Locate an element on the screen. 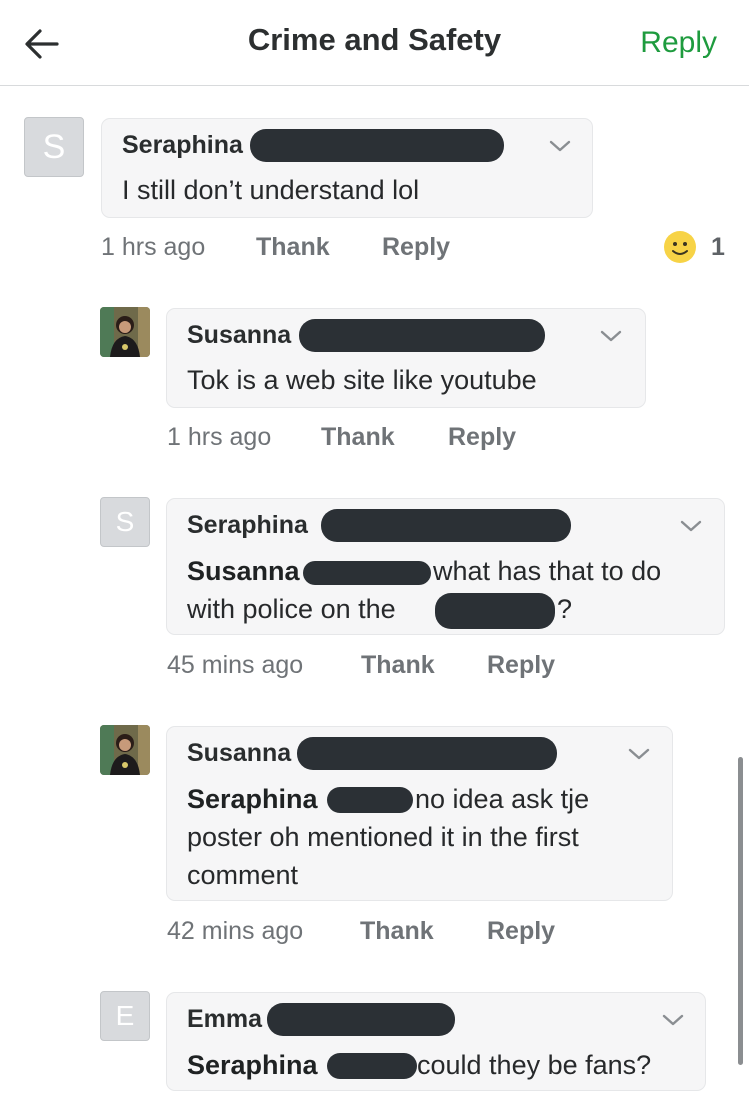 The image size is (749, 1094). comment-bubble: Emma Seraphina could they be fans? is located at coordinates (436, 1041).